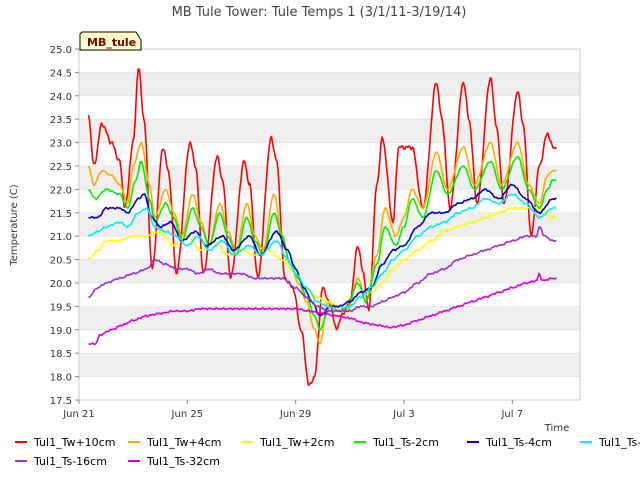  I want to click on legend-label: Tul1_Ts-32cm, so click(183, 461).